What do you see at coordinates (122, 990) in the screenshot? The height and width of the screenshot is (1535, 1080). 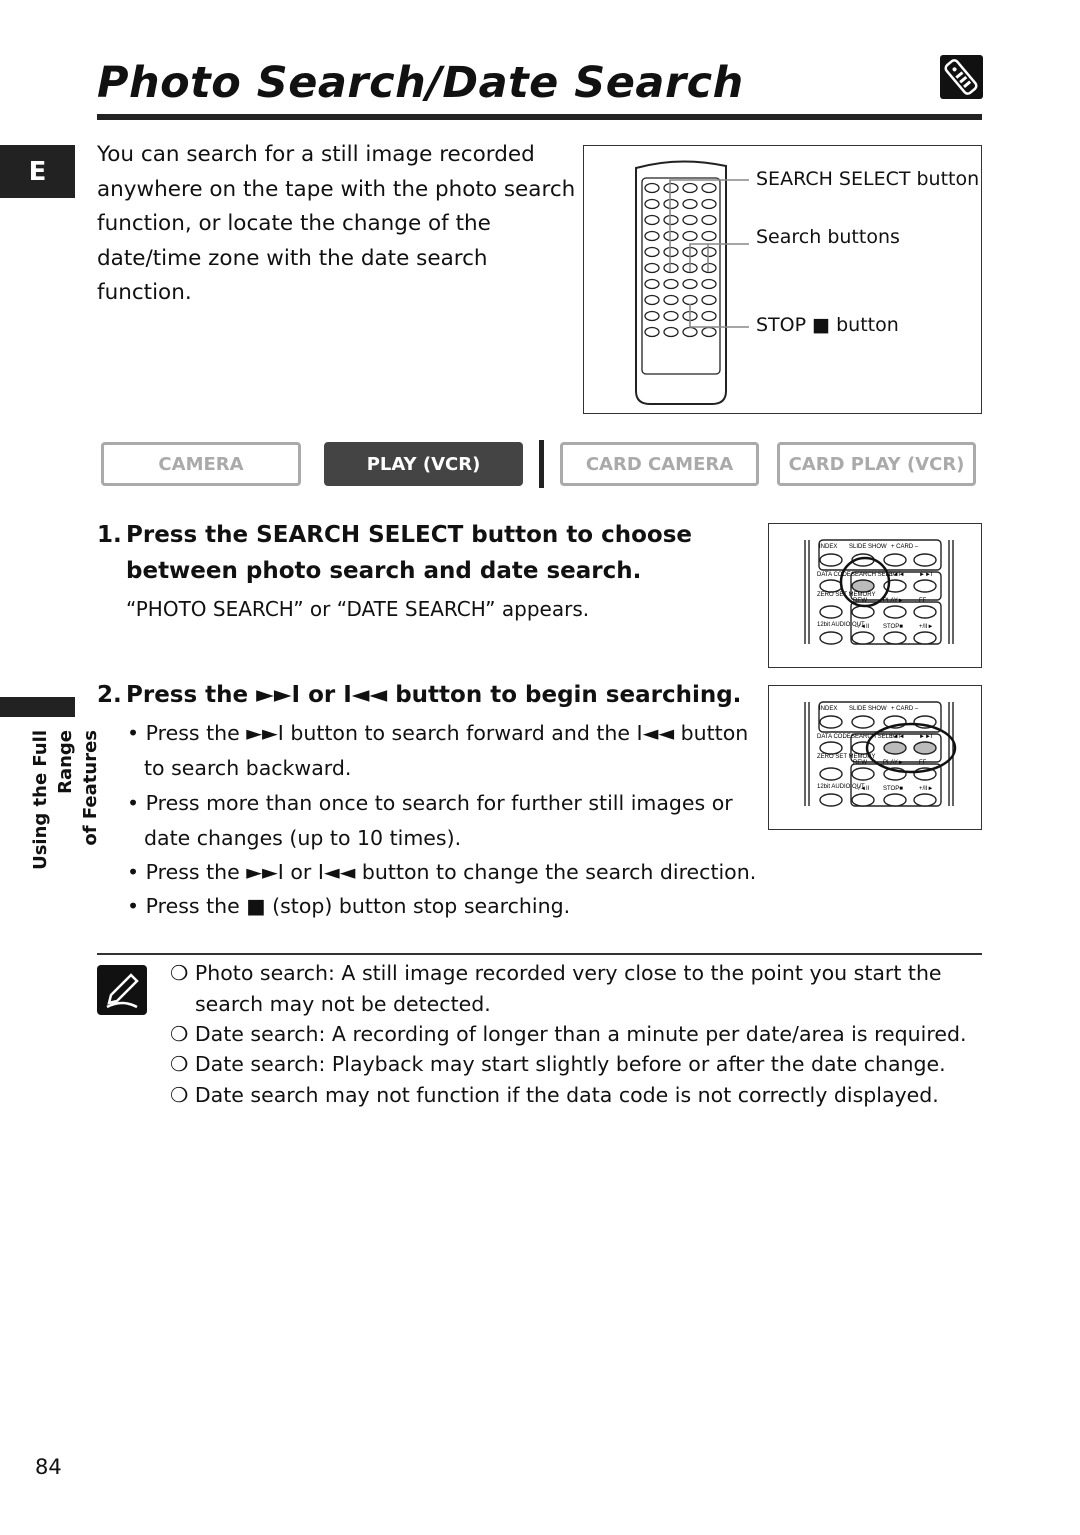 I see `pencil-note-icon` at bounding box center [122, 990].